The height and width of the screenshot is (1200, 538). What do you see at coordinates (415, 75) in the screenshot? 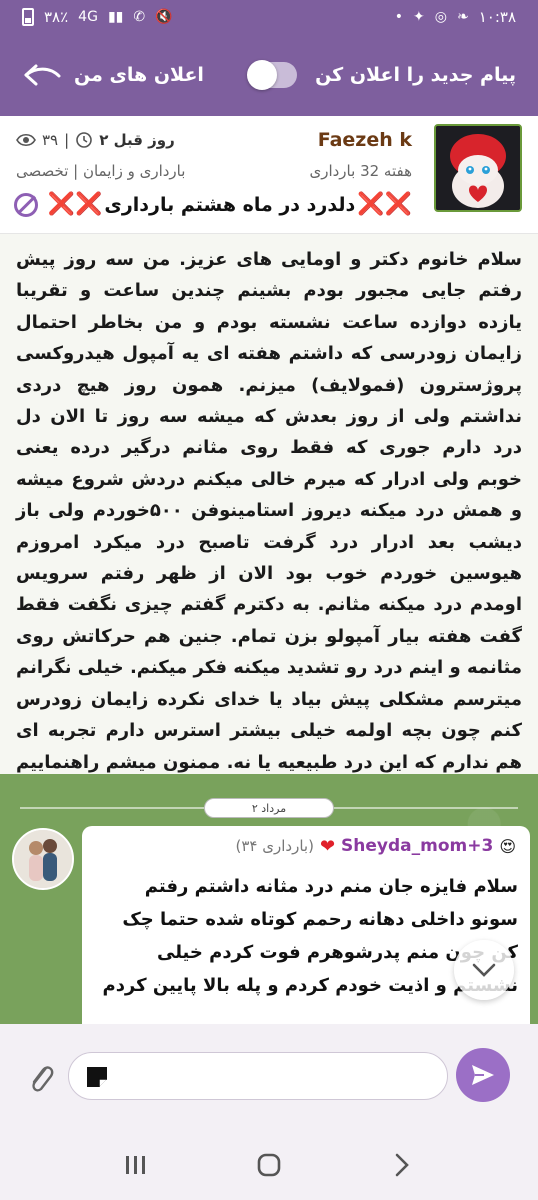
I see `notify-label: پیام جدید را اعلان کن` at bounding box center [415, 75].